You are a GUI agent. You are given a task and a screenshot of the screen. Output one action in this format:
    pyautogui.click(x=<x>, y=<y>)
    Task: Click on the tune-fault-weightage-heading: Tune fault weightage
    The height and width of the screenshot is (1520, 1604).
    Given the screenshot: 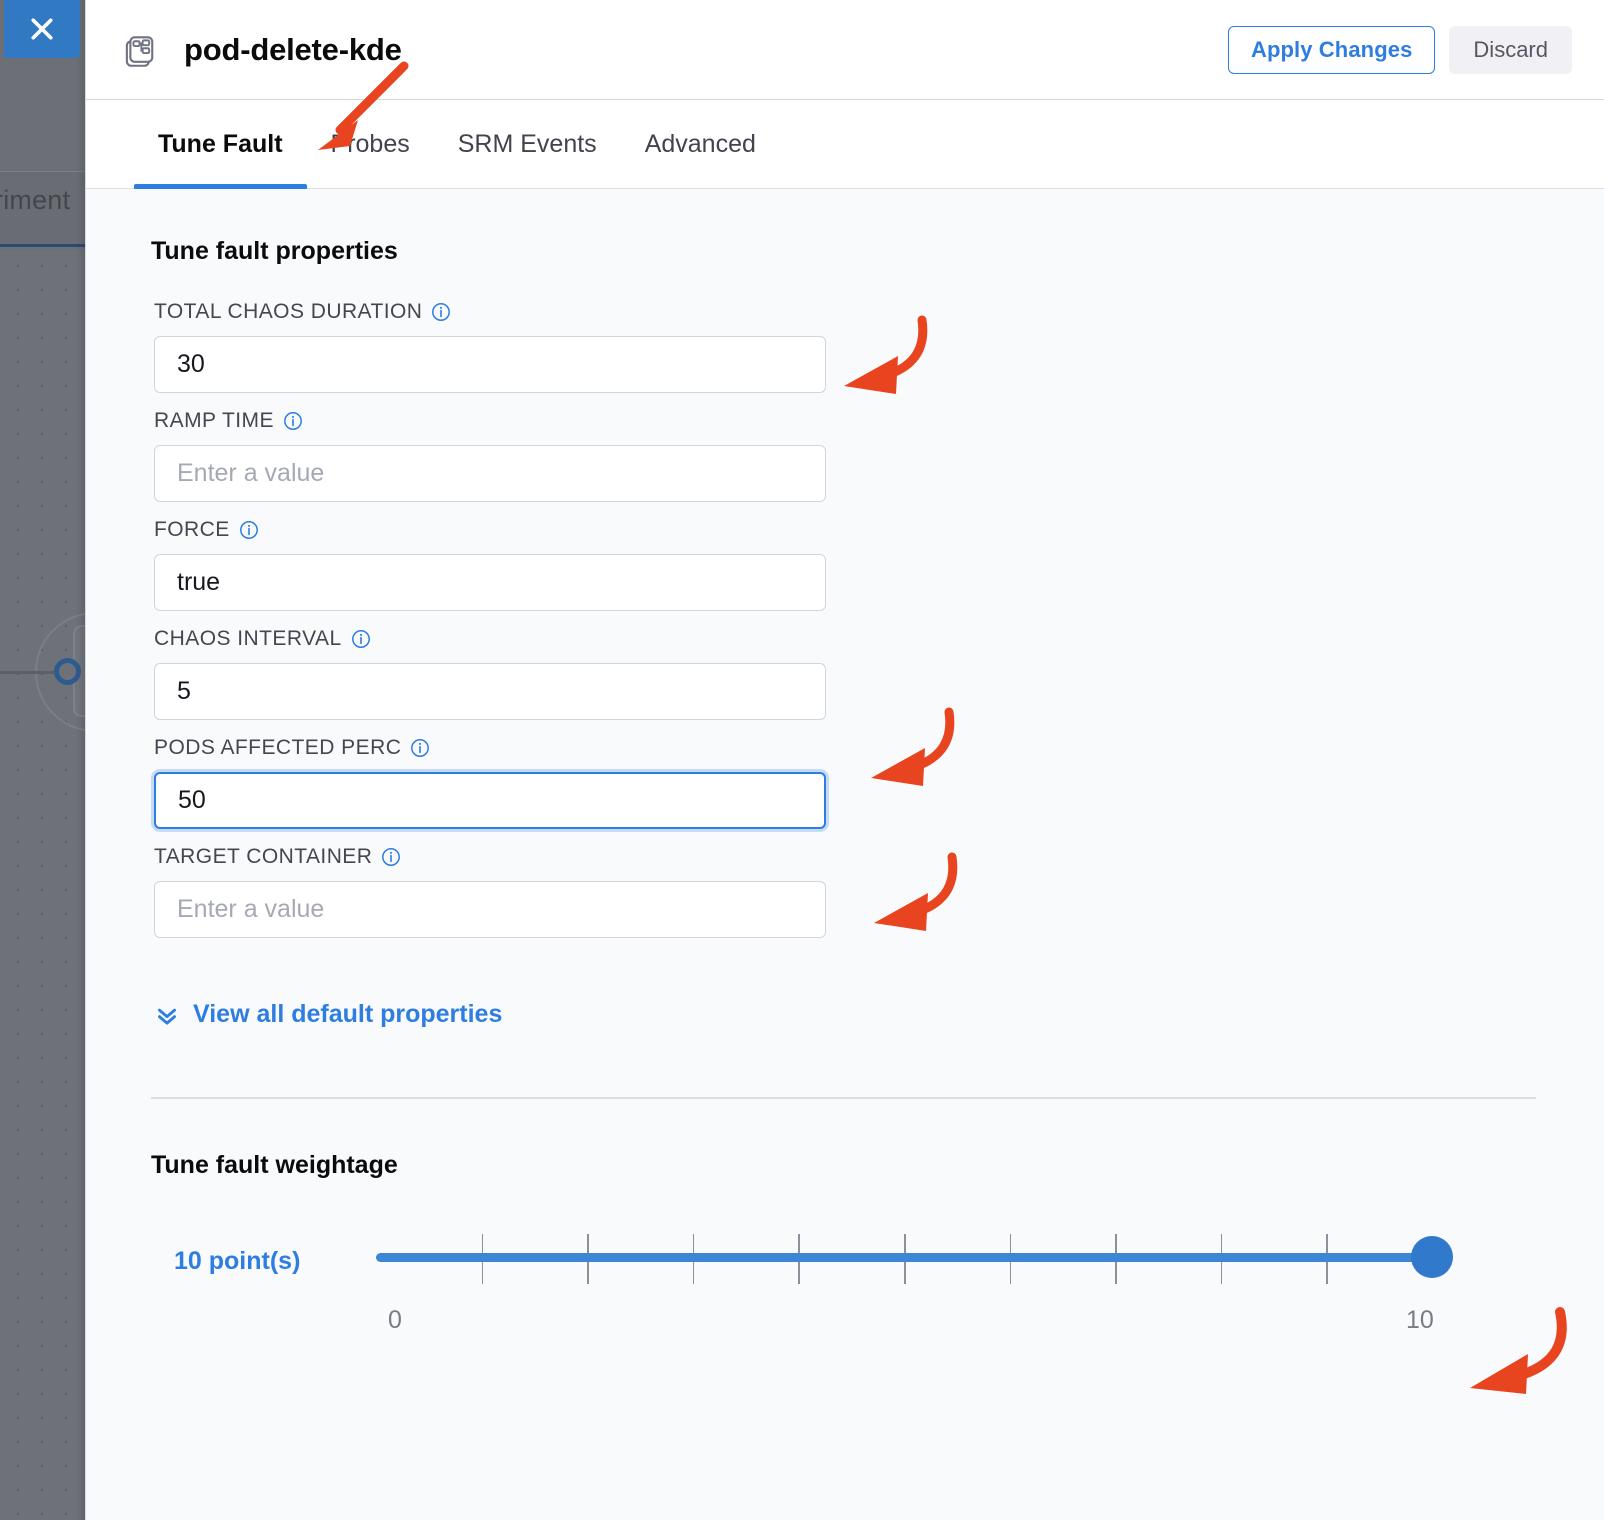 What is the action you would take?
    pyautogui.click(x=274, y=1164)
    